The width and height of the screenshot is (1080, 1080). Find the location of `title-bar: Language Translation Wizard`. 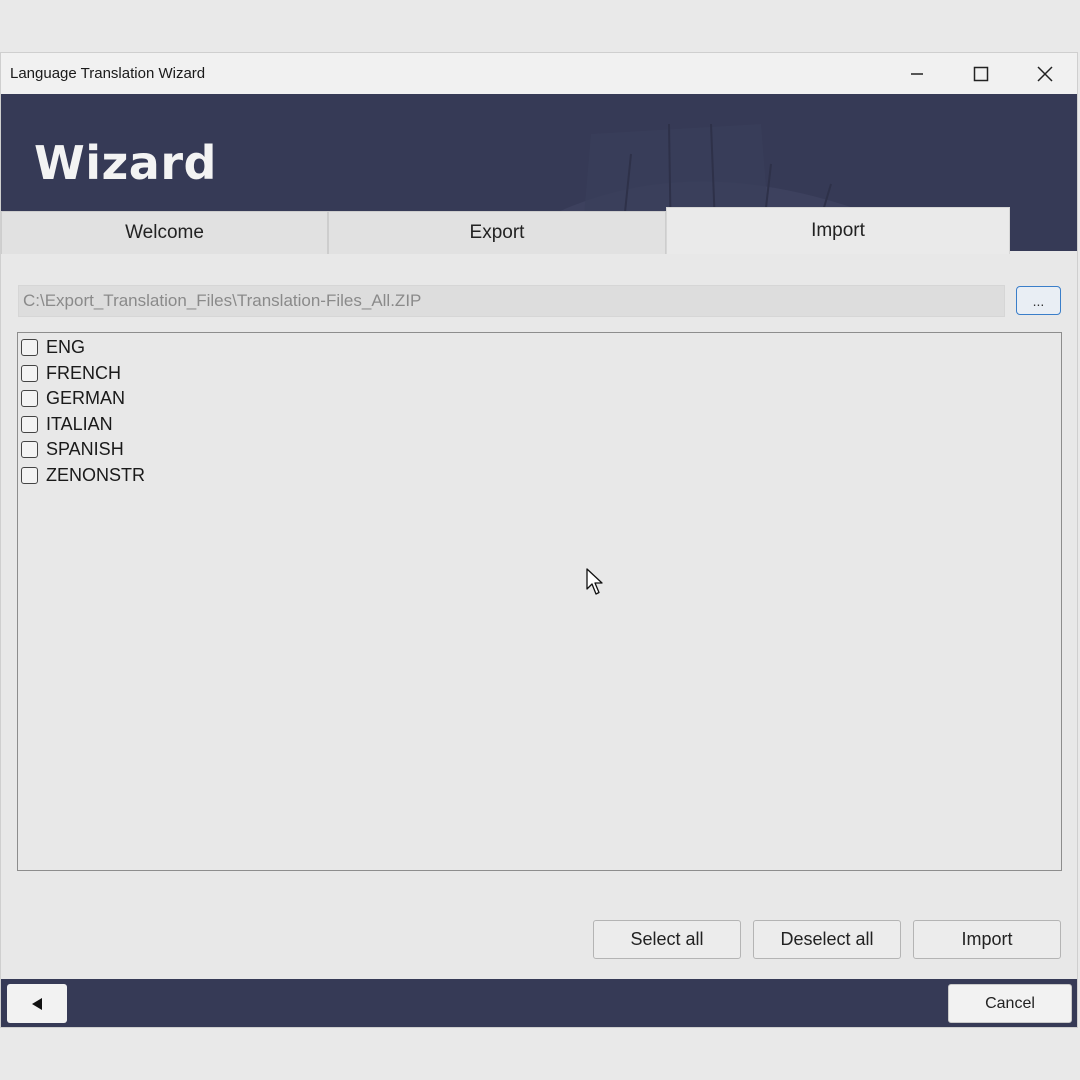

title-bar: Language Translation Wizard is located at coordinates (539, 73).